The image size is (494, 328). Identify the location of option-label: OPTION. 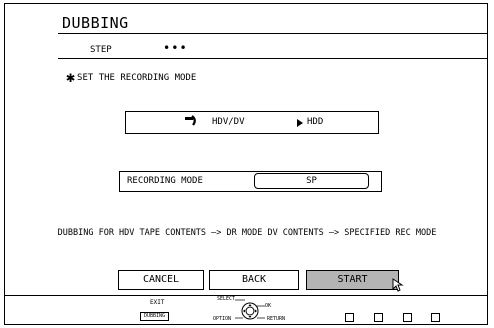
(222, 319).